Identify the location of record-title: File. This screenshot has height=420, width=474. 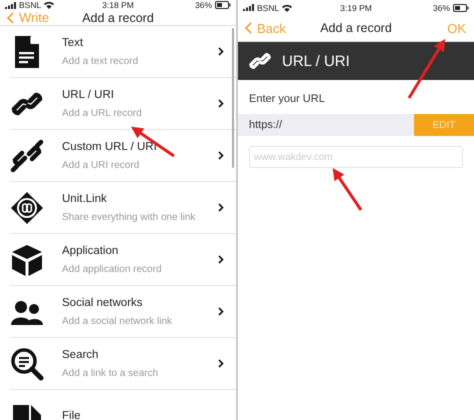
(72, 415).